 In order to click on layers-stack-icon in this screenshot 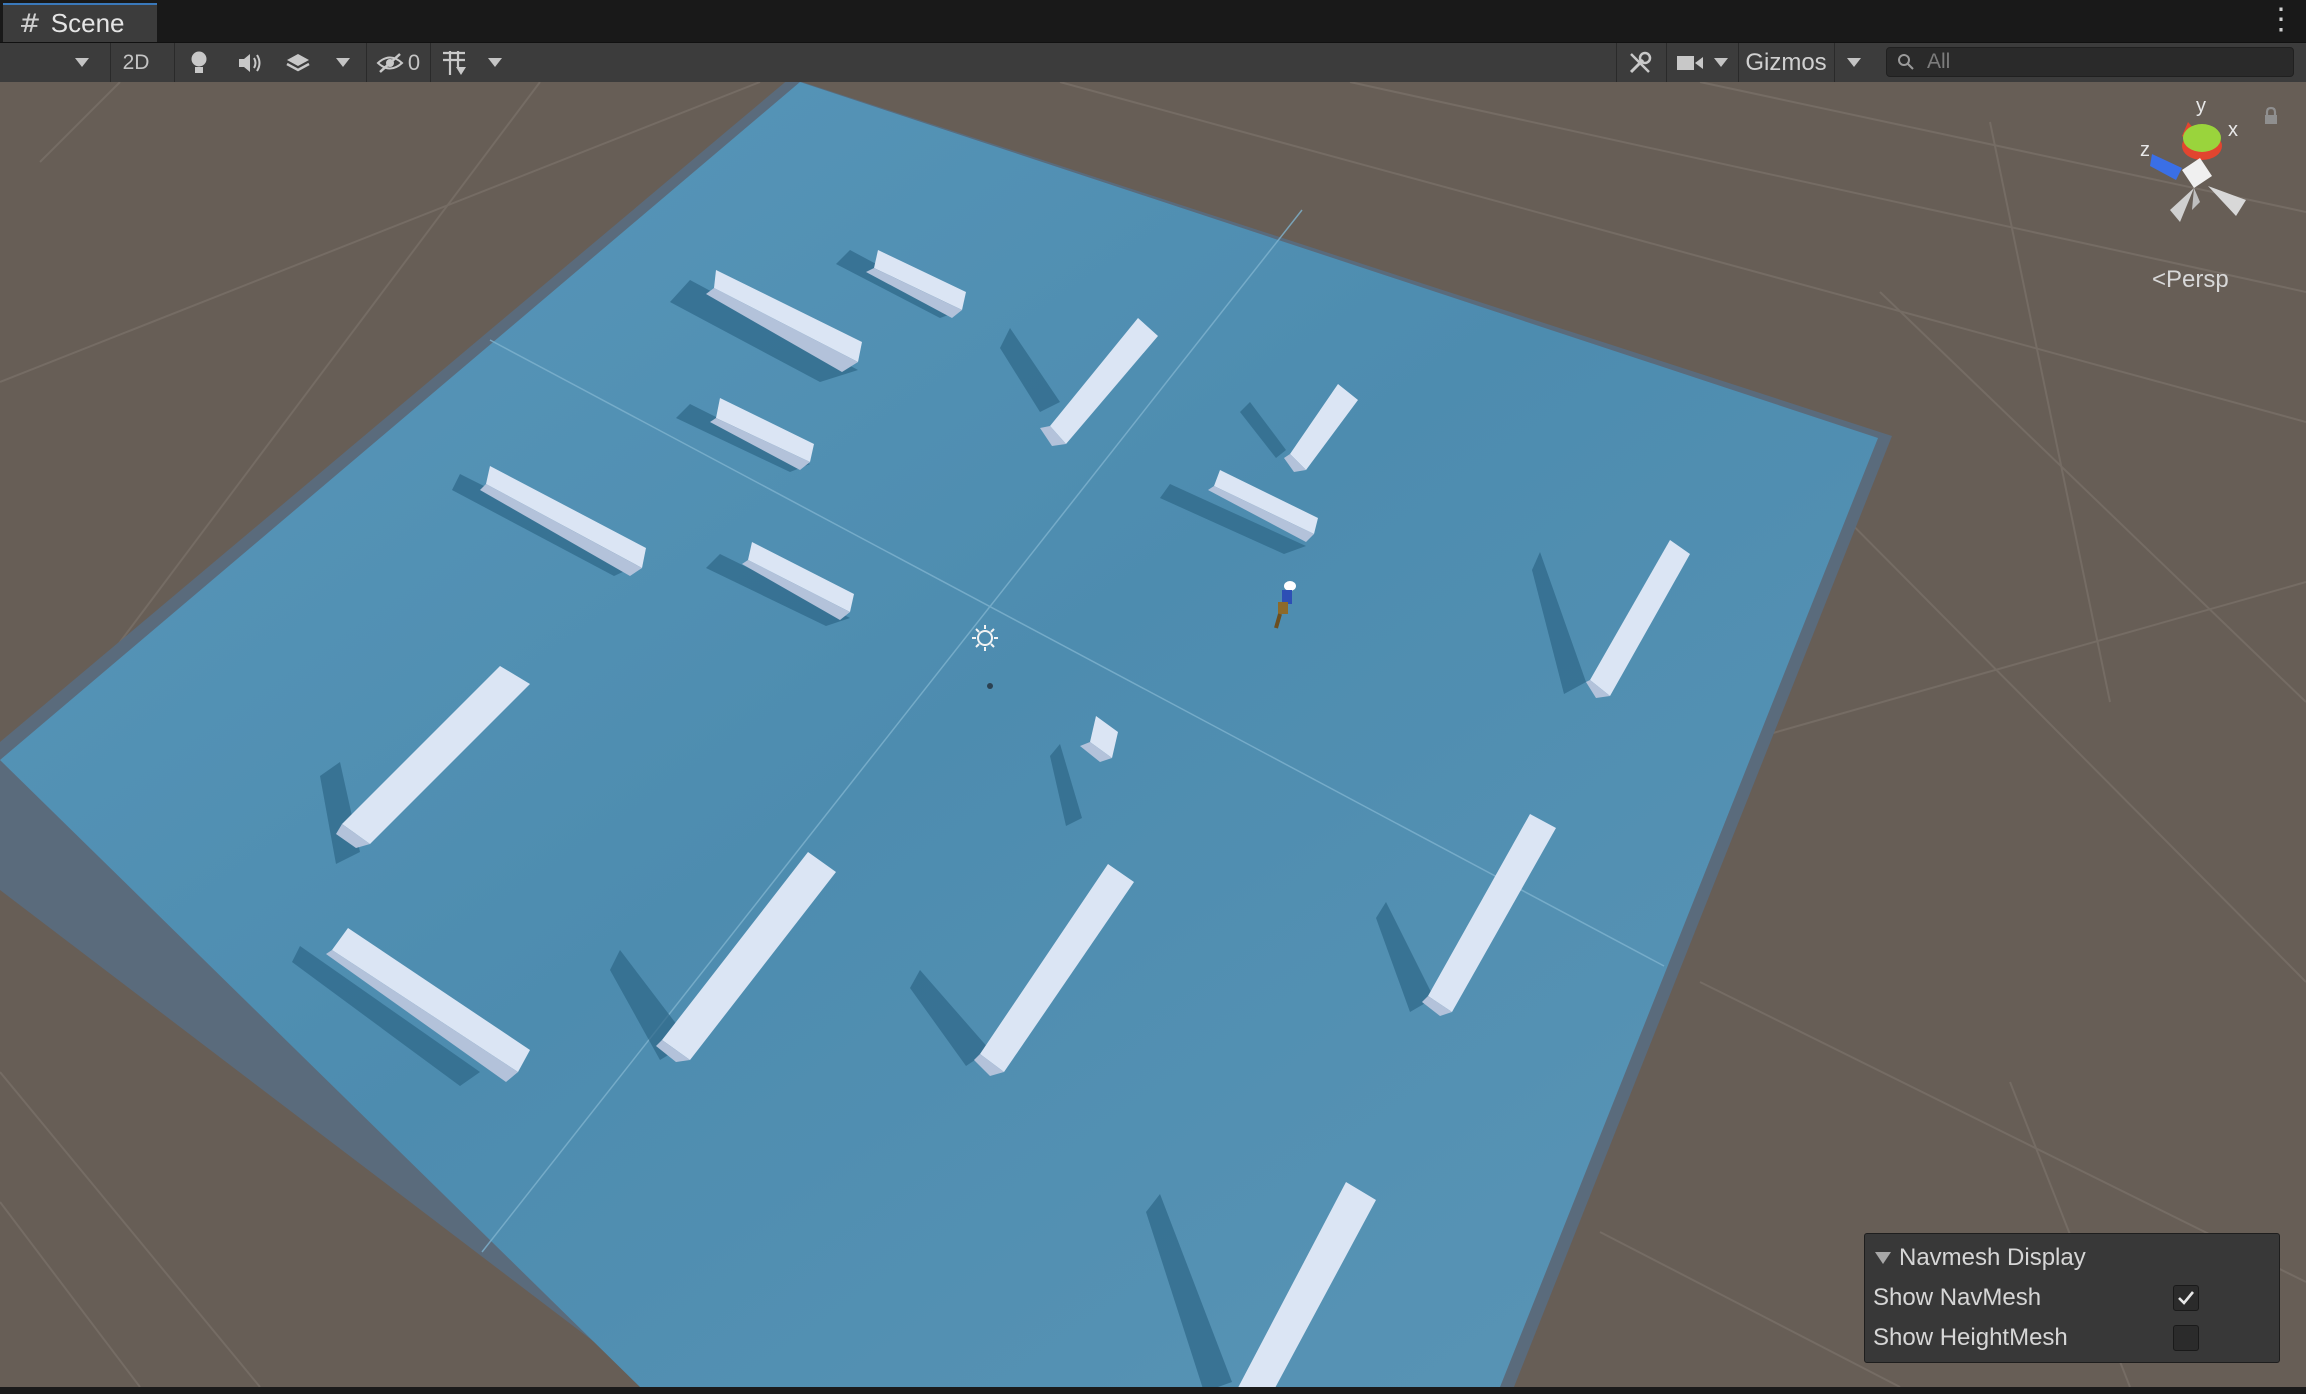, I will do `click(298, 62)`.